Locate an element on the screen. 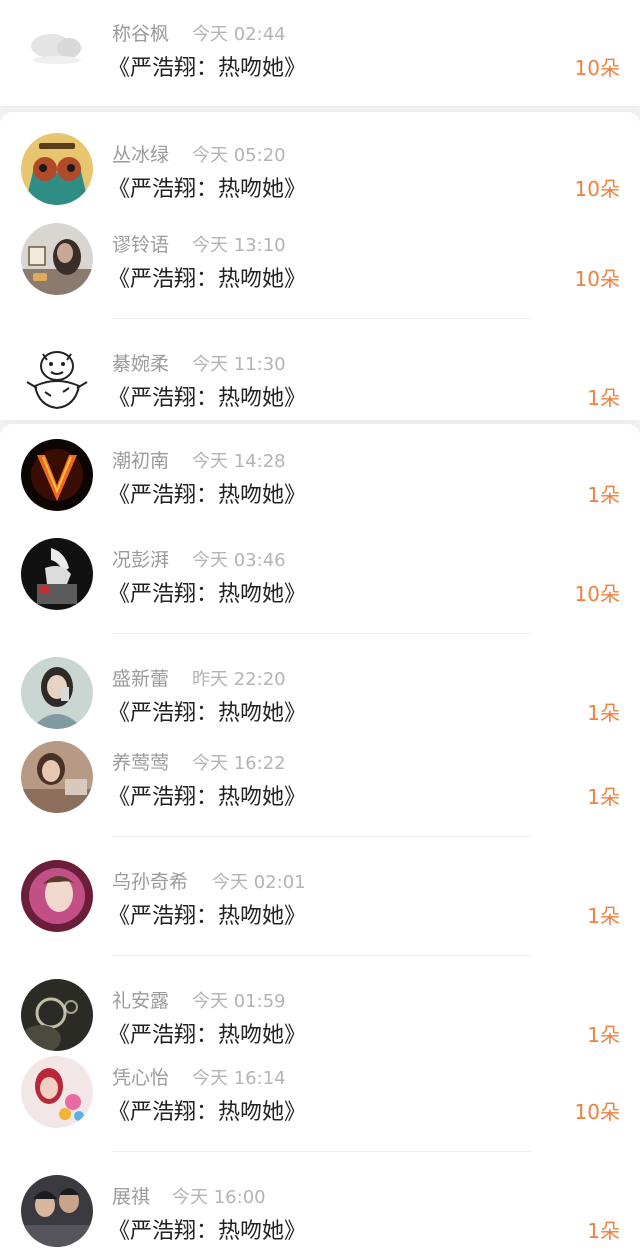 The height and width of the screenshot is (1259, 640). user-name: 况彭湃 is located at coordinates (140, 558).